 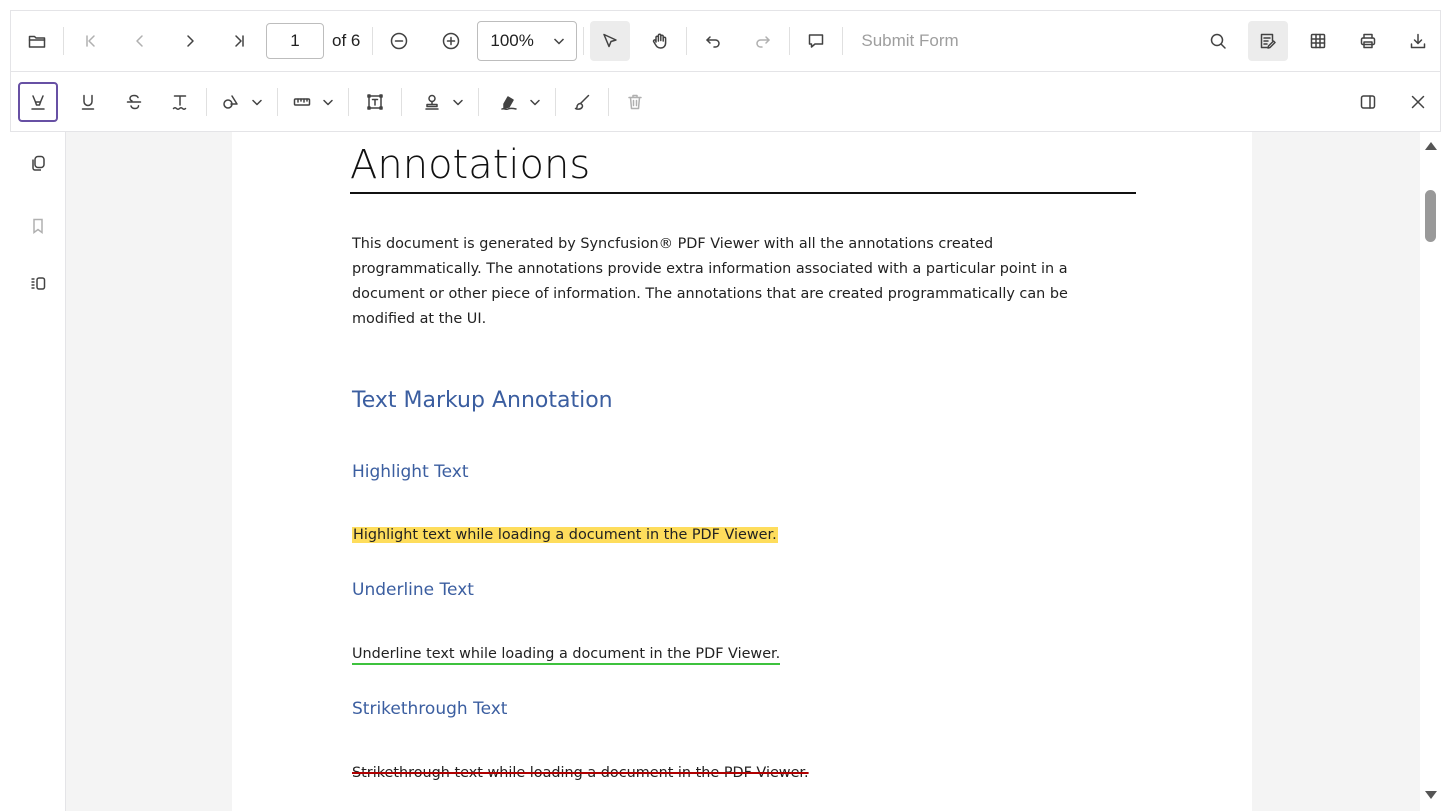 What do you see at coordinates (816, 41) in the screenshot?
I see `comment-icon` at bounding box center [816, 41].